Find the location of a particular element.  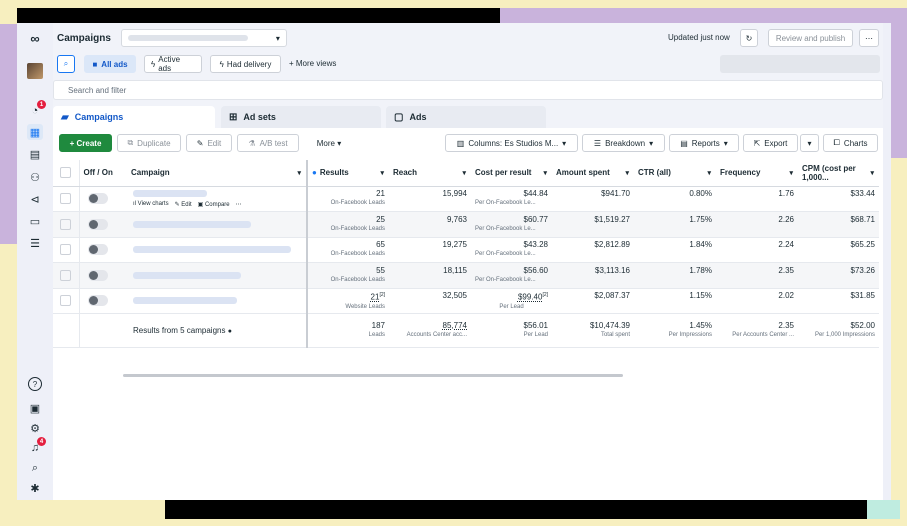

audiences-icon: ⚇ is located at coordinates (35, 177).